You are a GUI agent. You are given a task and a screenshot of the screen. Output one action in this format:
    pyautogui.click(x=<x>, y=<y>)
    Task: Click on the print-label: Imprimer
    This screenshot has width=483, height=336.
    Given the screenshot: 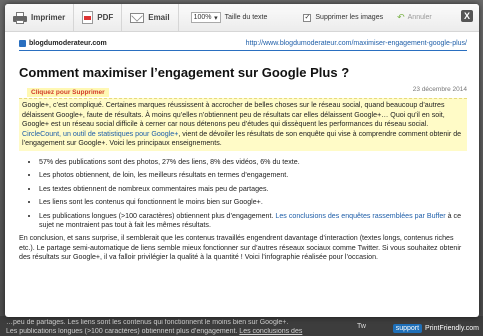 What is the action you would take?
    pyautogui.click(x=48, y=17)
    